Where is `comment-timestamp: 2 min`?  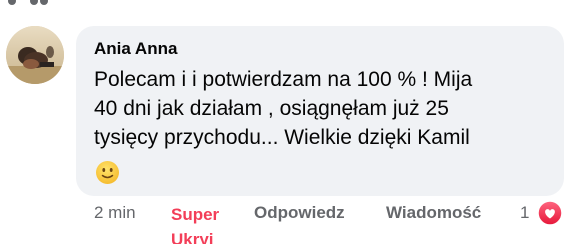 comment-timestamp: 2 min is located at coordinates (115, 213).